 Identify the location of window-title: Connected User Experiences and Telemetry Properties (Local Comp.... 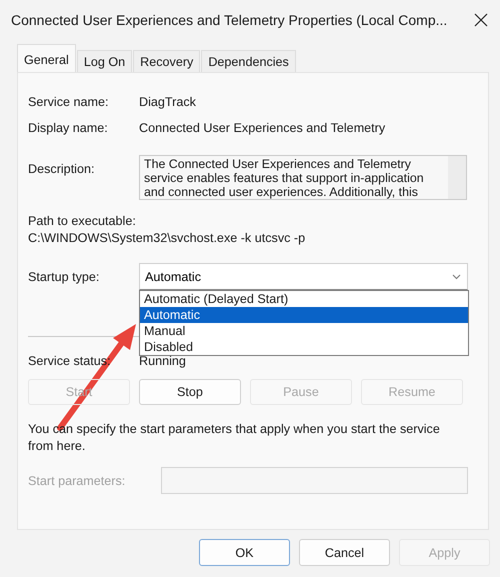
(229, 20).